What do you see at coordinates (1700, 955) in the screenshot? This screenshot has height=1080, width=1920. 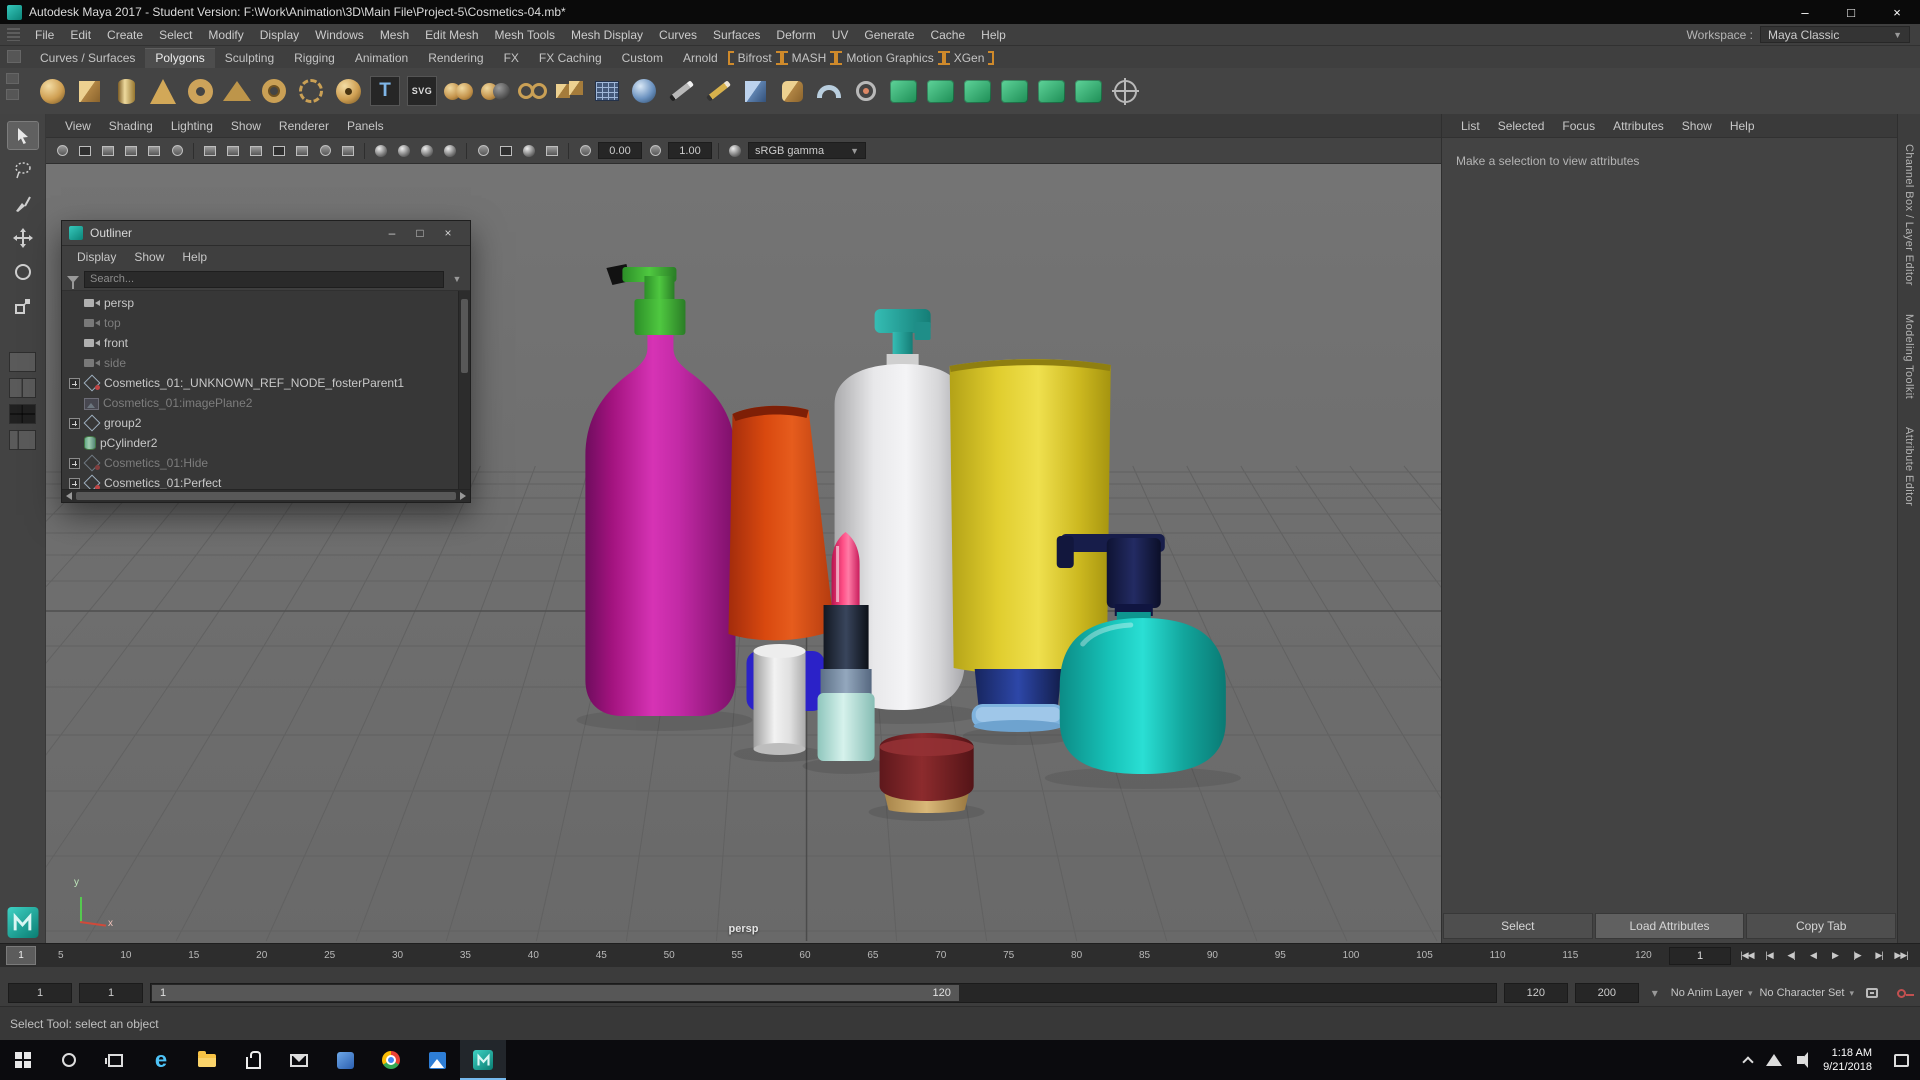 I see `current-frame-field: 1` at bounding box center [1700, 955].